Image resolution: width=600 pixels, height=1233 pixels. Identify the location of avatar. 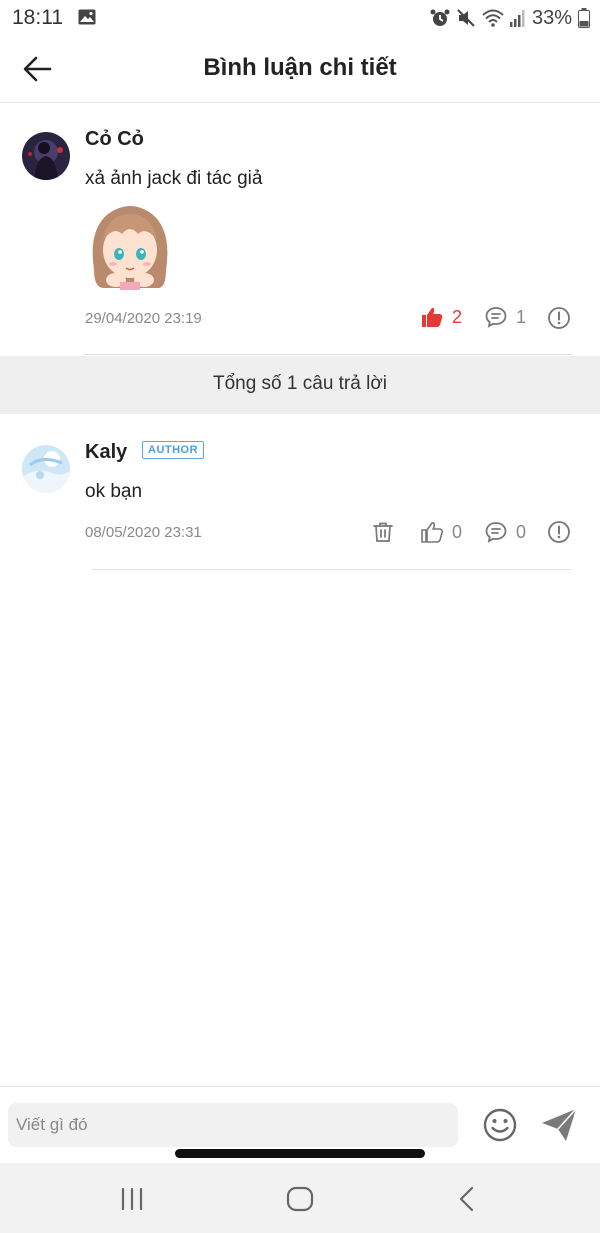
(46, 156).